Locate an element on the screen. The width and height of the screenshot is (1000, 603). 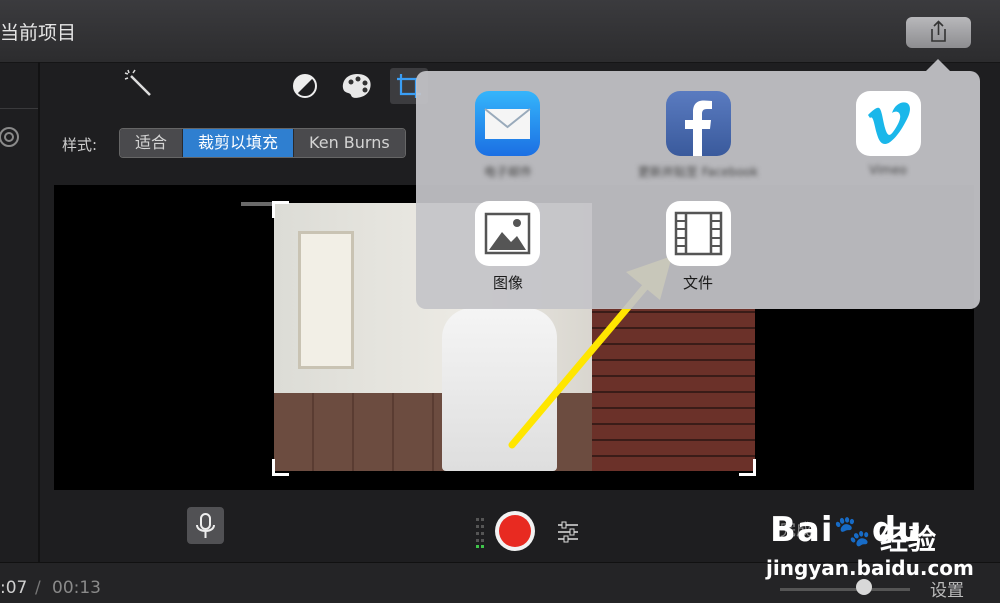
microphone-button is located at coordinates (205, 525).